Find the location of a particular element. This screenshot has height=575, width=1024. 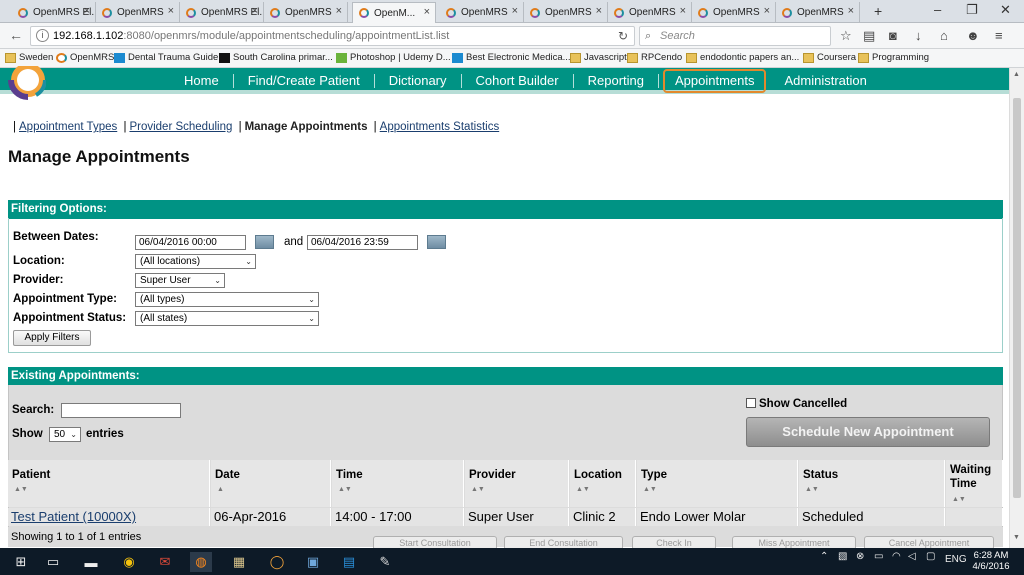

nav-appointments: Appointments is located at coordinates (714, 81).